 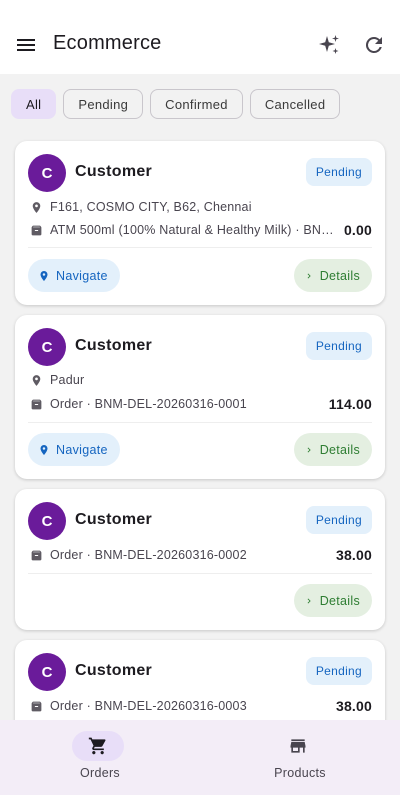 What do you see at coordinates (148, 555) in the screenshot?
I see `order-item-text: Order · BNM-DEL-20260316-0002` at bounding box center [148, 555].